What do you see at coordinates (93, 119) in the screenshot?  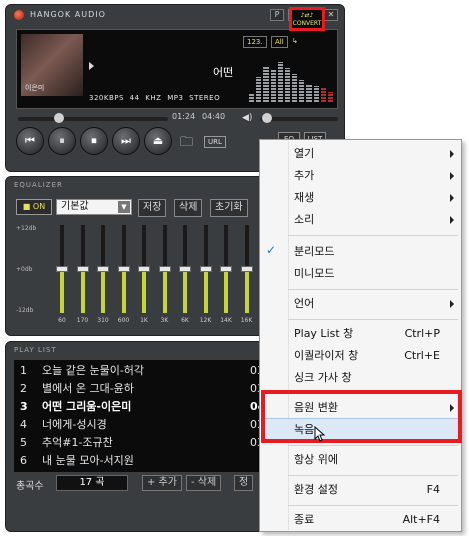 I see `seek-bar` at bounding box center [93, 119].